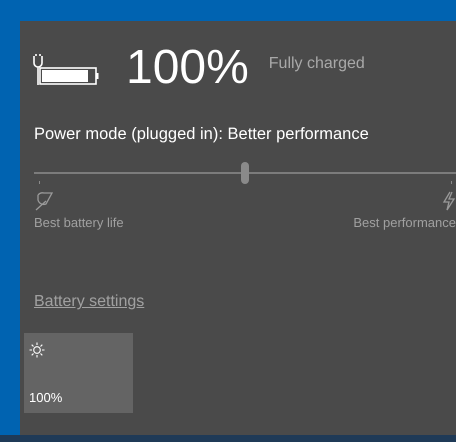  Describe the element at coordinates (45, 397) in the screenshot. I see `tile-label: 100%` at that location.